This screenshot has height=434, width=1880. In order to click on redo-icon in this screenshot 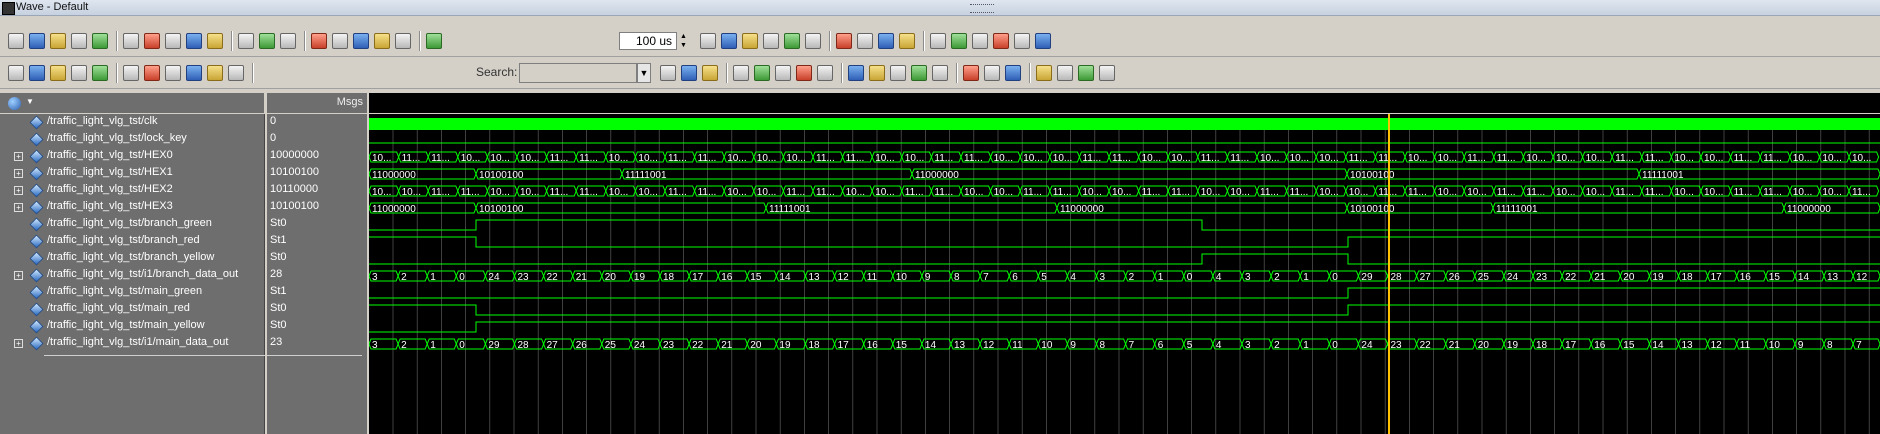, I will do `click(215, 41)`.